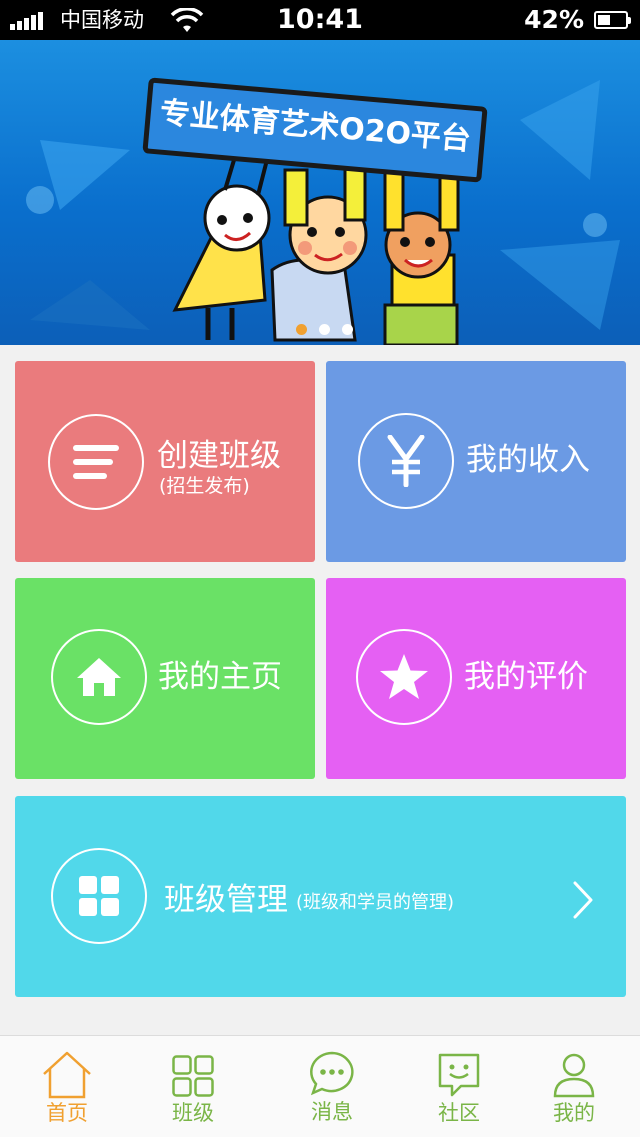 Image resolution: width=640 pixels, height=1137 pixels. I want to click on class-management-subtitle: (班级和学员的管理), so click(375, 902).